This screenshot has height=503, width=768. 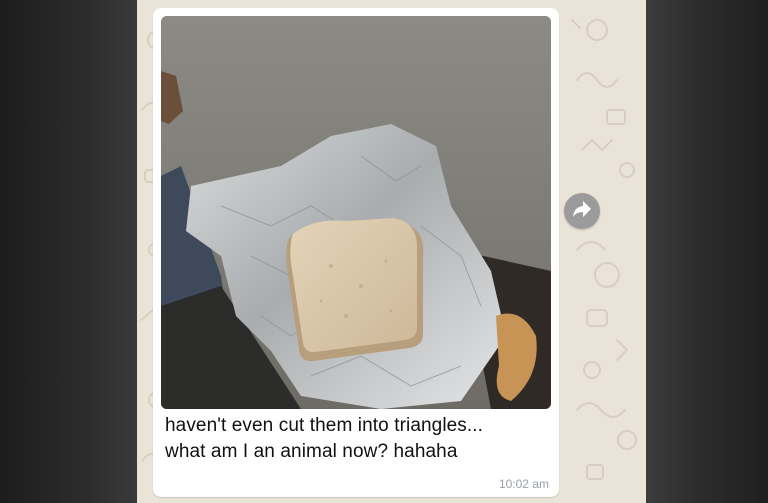 What do you see at coordinates (311, 451) in the screenshot?
I see `caption-line: what am I an animal now? hahaha` at bounding box center [311, 451].